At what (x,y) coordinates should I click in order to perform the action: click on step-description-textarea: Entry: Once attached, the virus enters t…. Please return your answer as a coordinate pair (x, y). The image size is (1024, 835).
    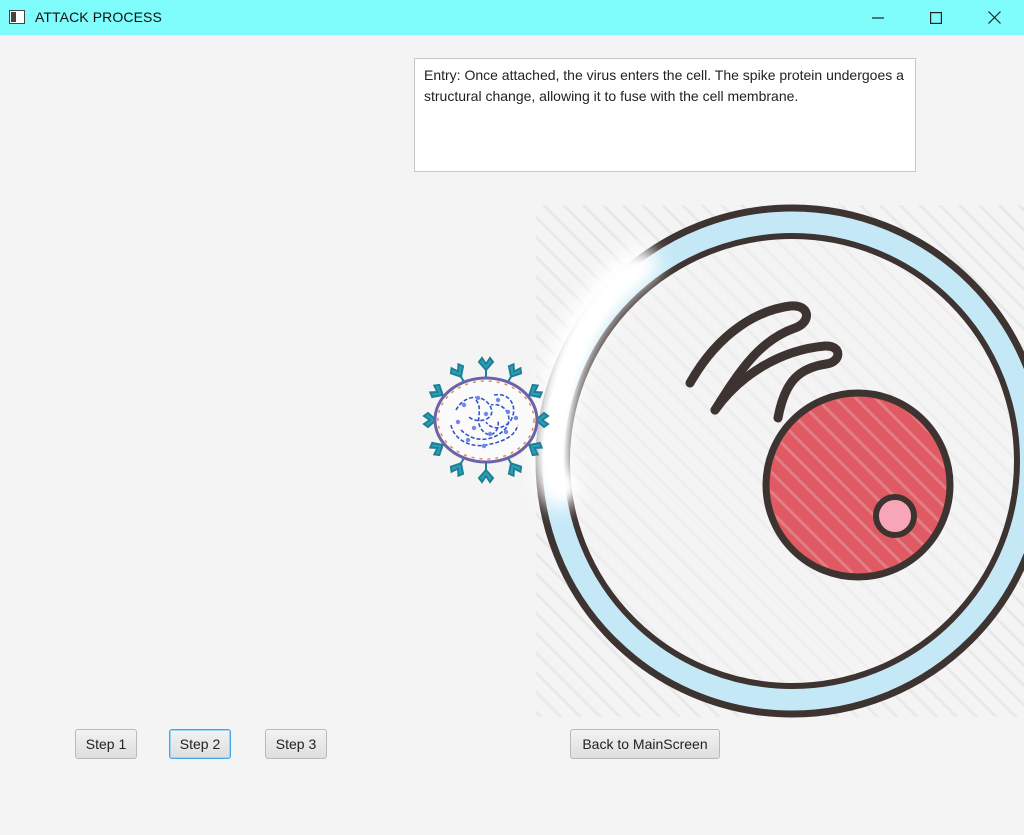
    Looking at the image, I should click on (665, 115).